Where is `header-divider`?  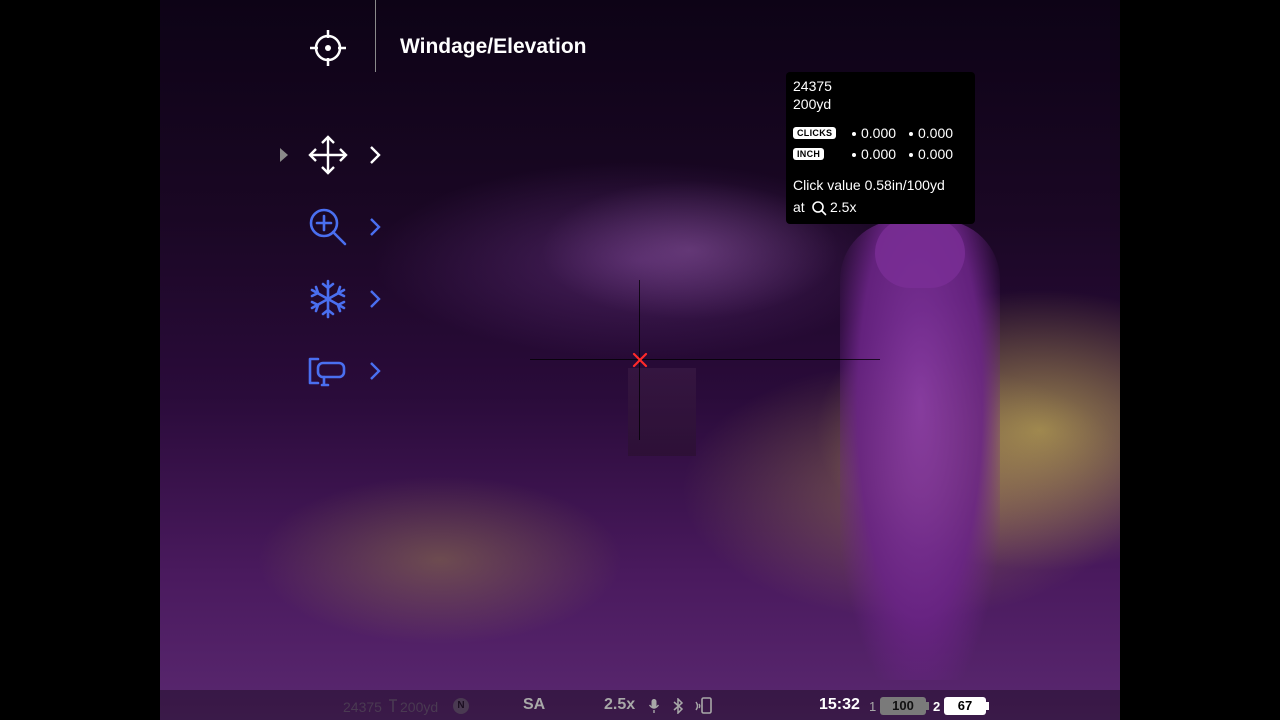
header-divider is located at coordinates (375, 36).